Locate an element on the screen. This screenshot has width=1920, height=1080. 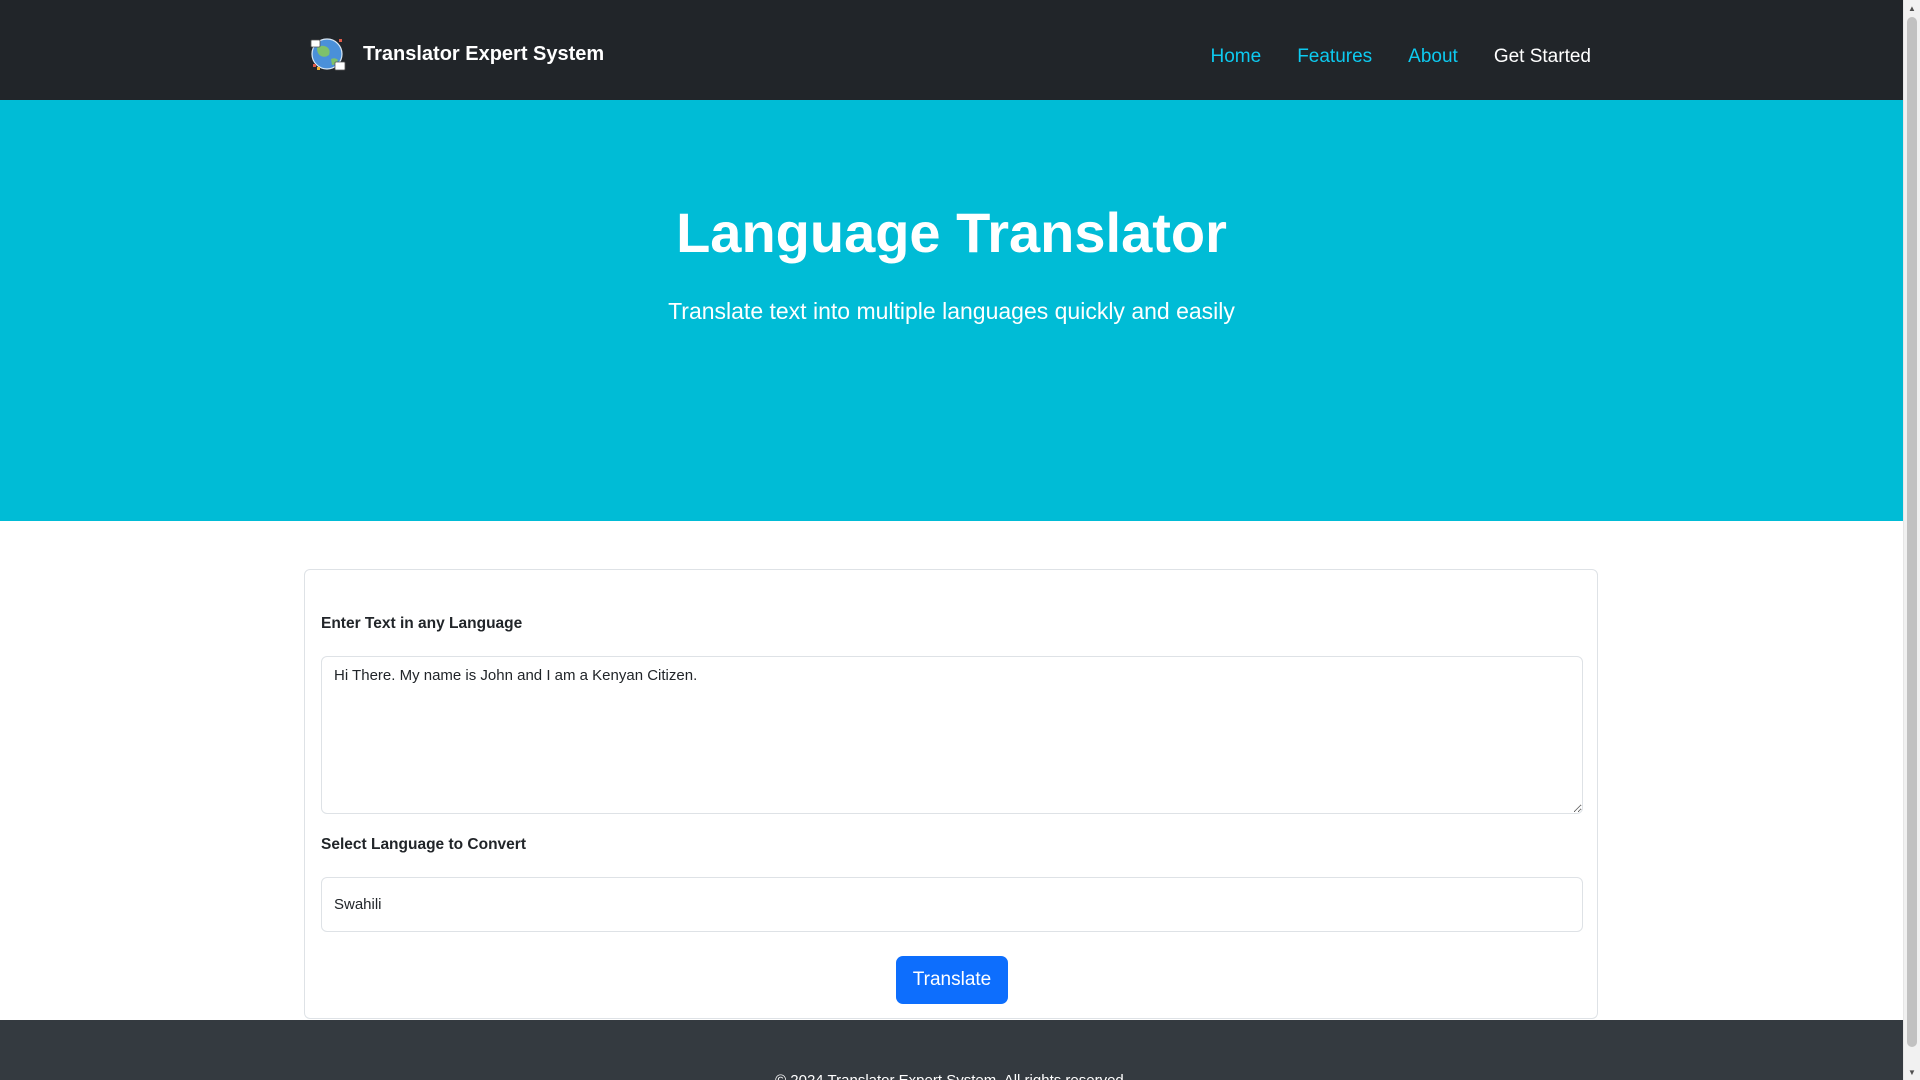
nav-link-get-started: Get Started is located at coordinates (1542, 57).